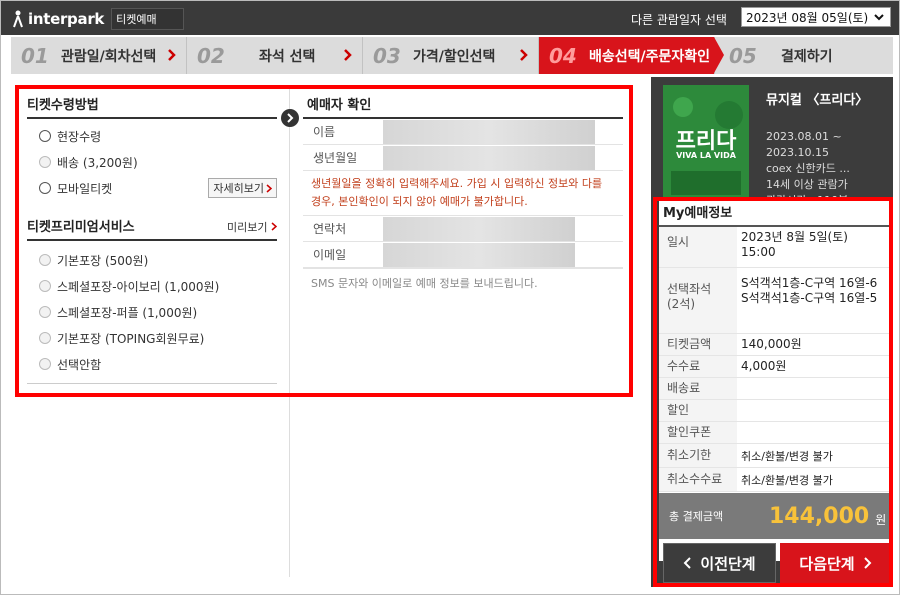 The image size is (900, 595). Describe the element at coordinates (706, 155) in the screenshot. I see `poster-subtitle: VIVA LA VIDA` at that location.